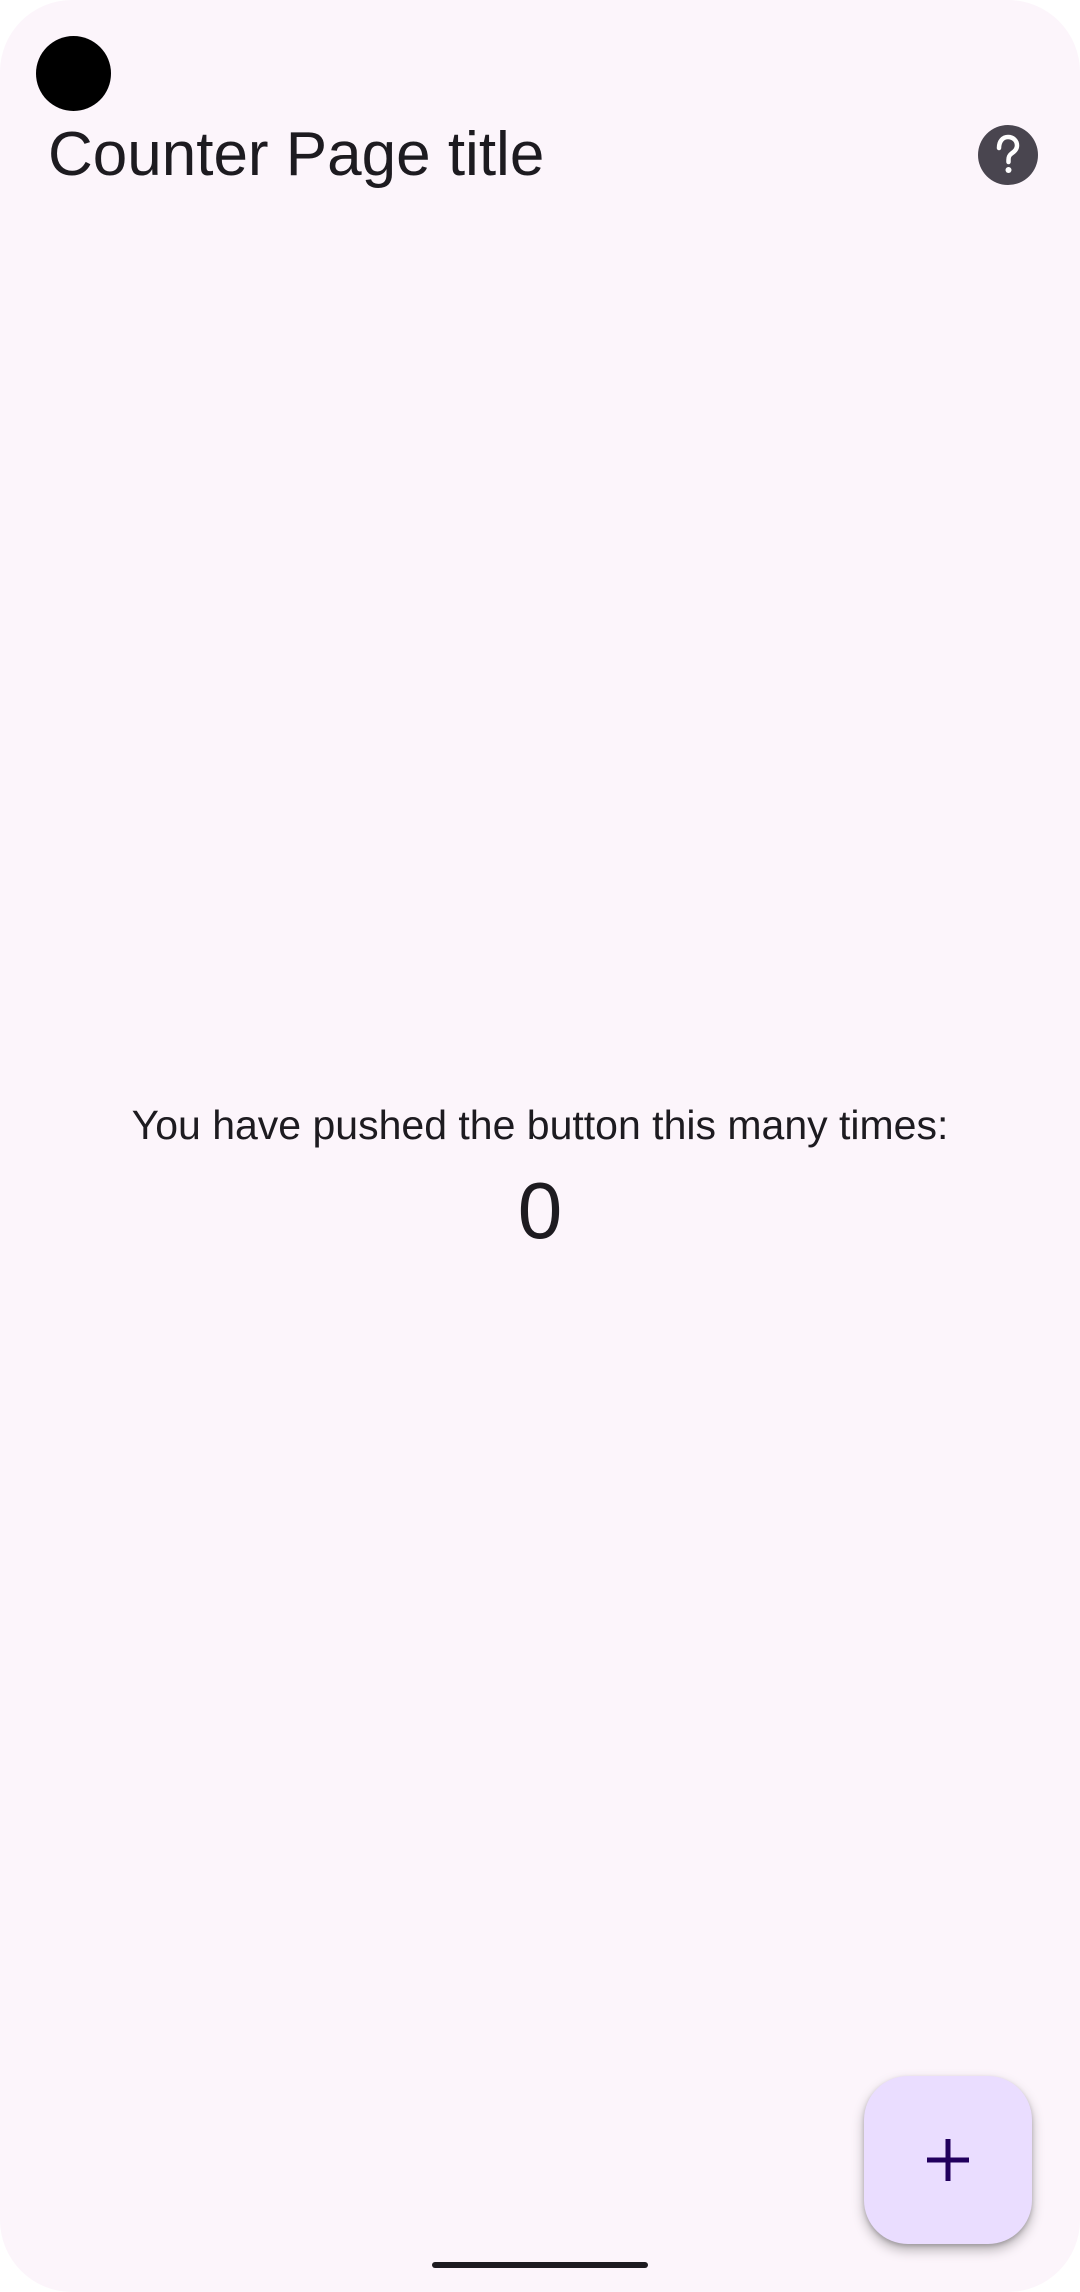 Image resolution: width=1080 pixels, height=2292 pixels. Describe the element at coordinates (296, 154) in the screenshot. I see `page-title: Counter Page title` at that location.